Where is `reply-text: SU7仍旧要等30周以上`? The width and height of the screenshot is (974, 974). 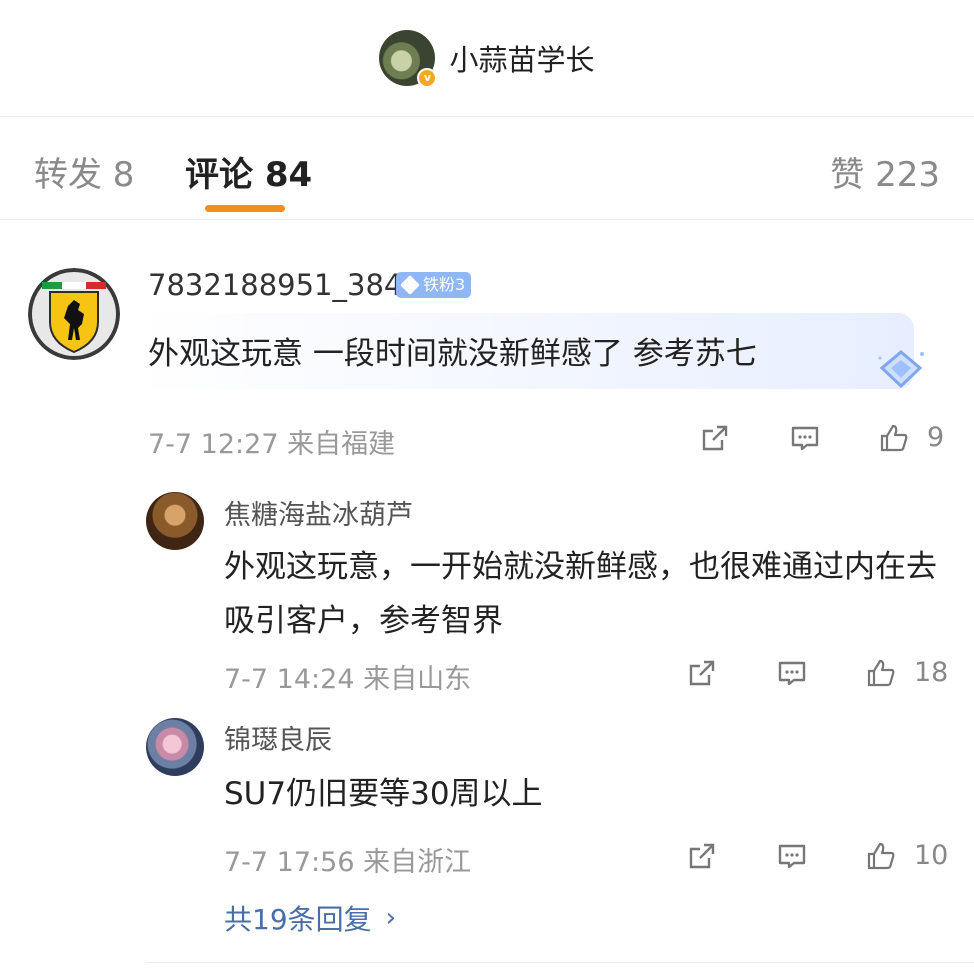
reply-text: SU7仍旧要等30周以上 is located at coordinates (383, 794).